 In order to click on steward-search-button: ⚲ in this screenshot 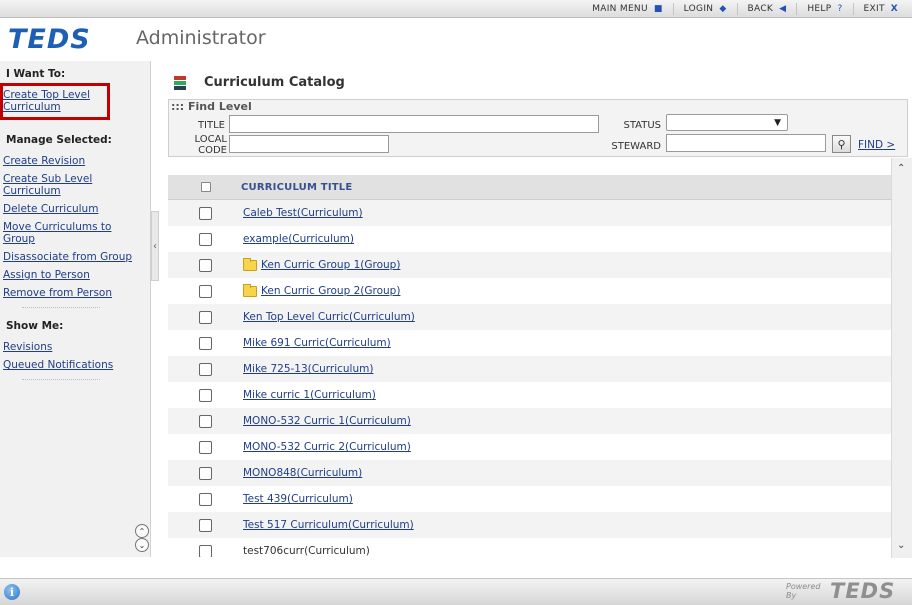, I will do `click(841, 144)`.